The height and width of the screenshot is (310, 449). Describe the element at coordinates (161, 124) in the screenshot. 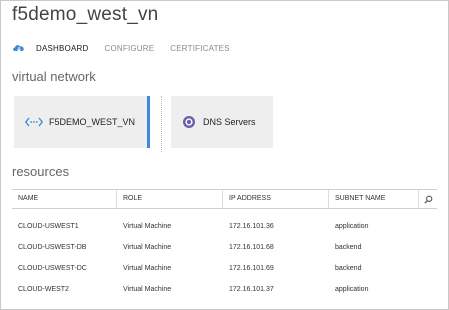

I see `tile-divider` at that location.